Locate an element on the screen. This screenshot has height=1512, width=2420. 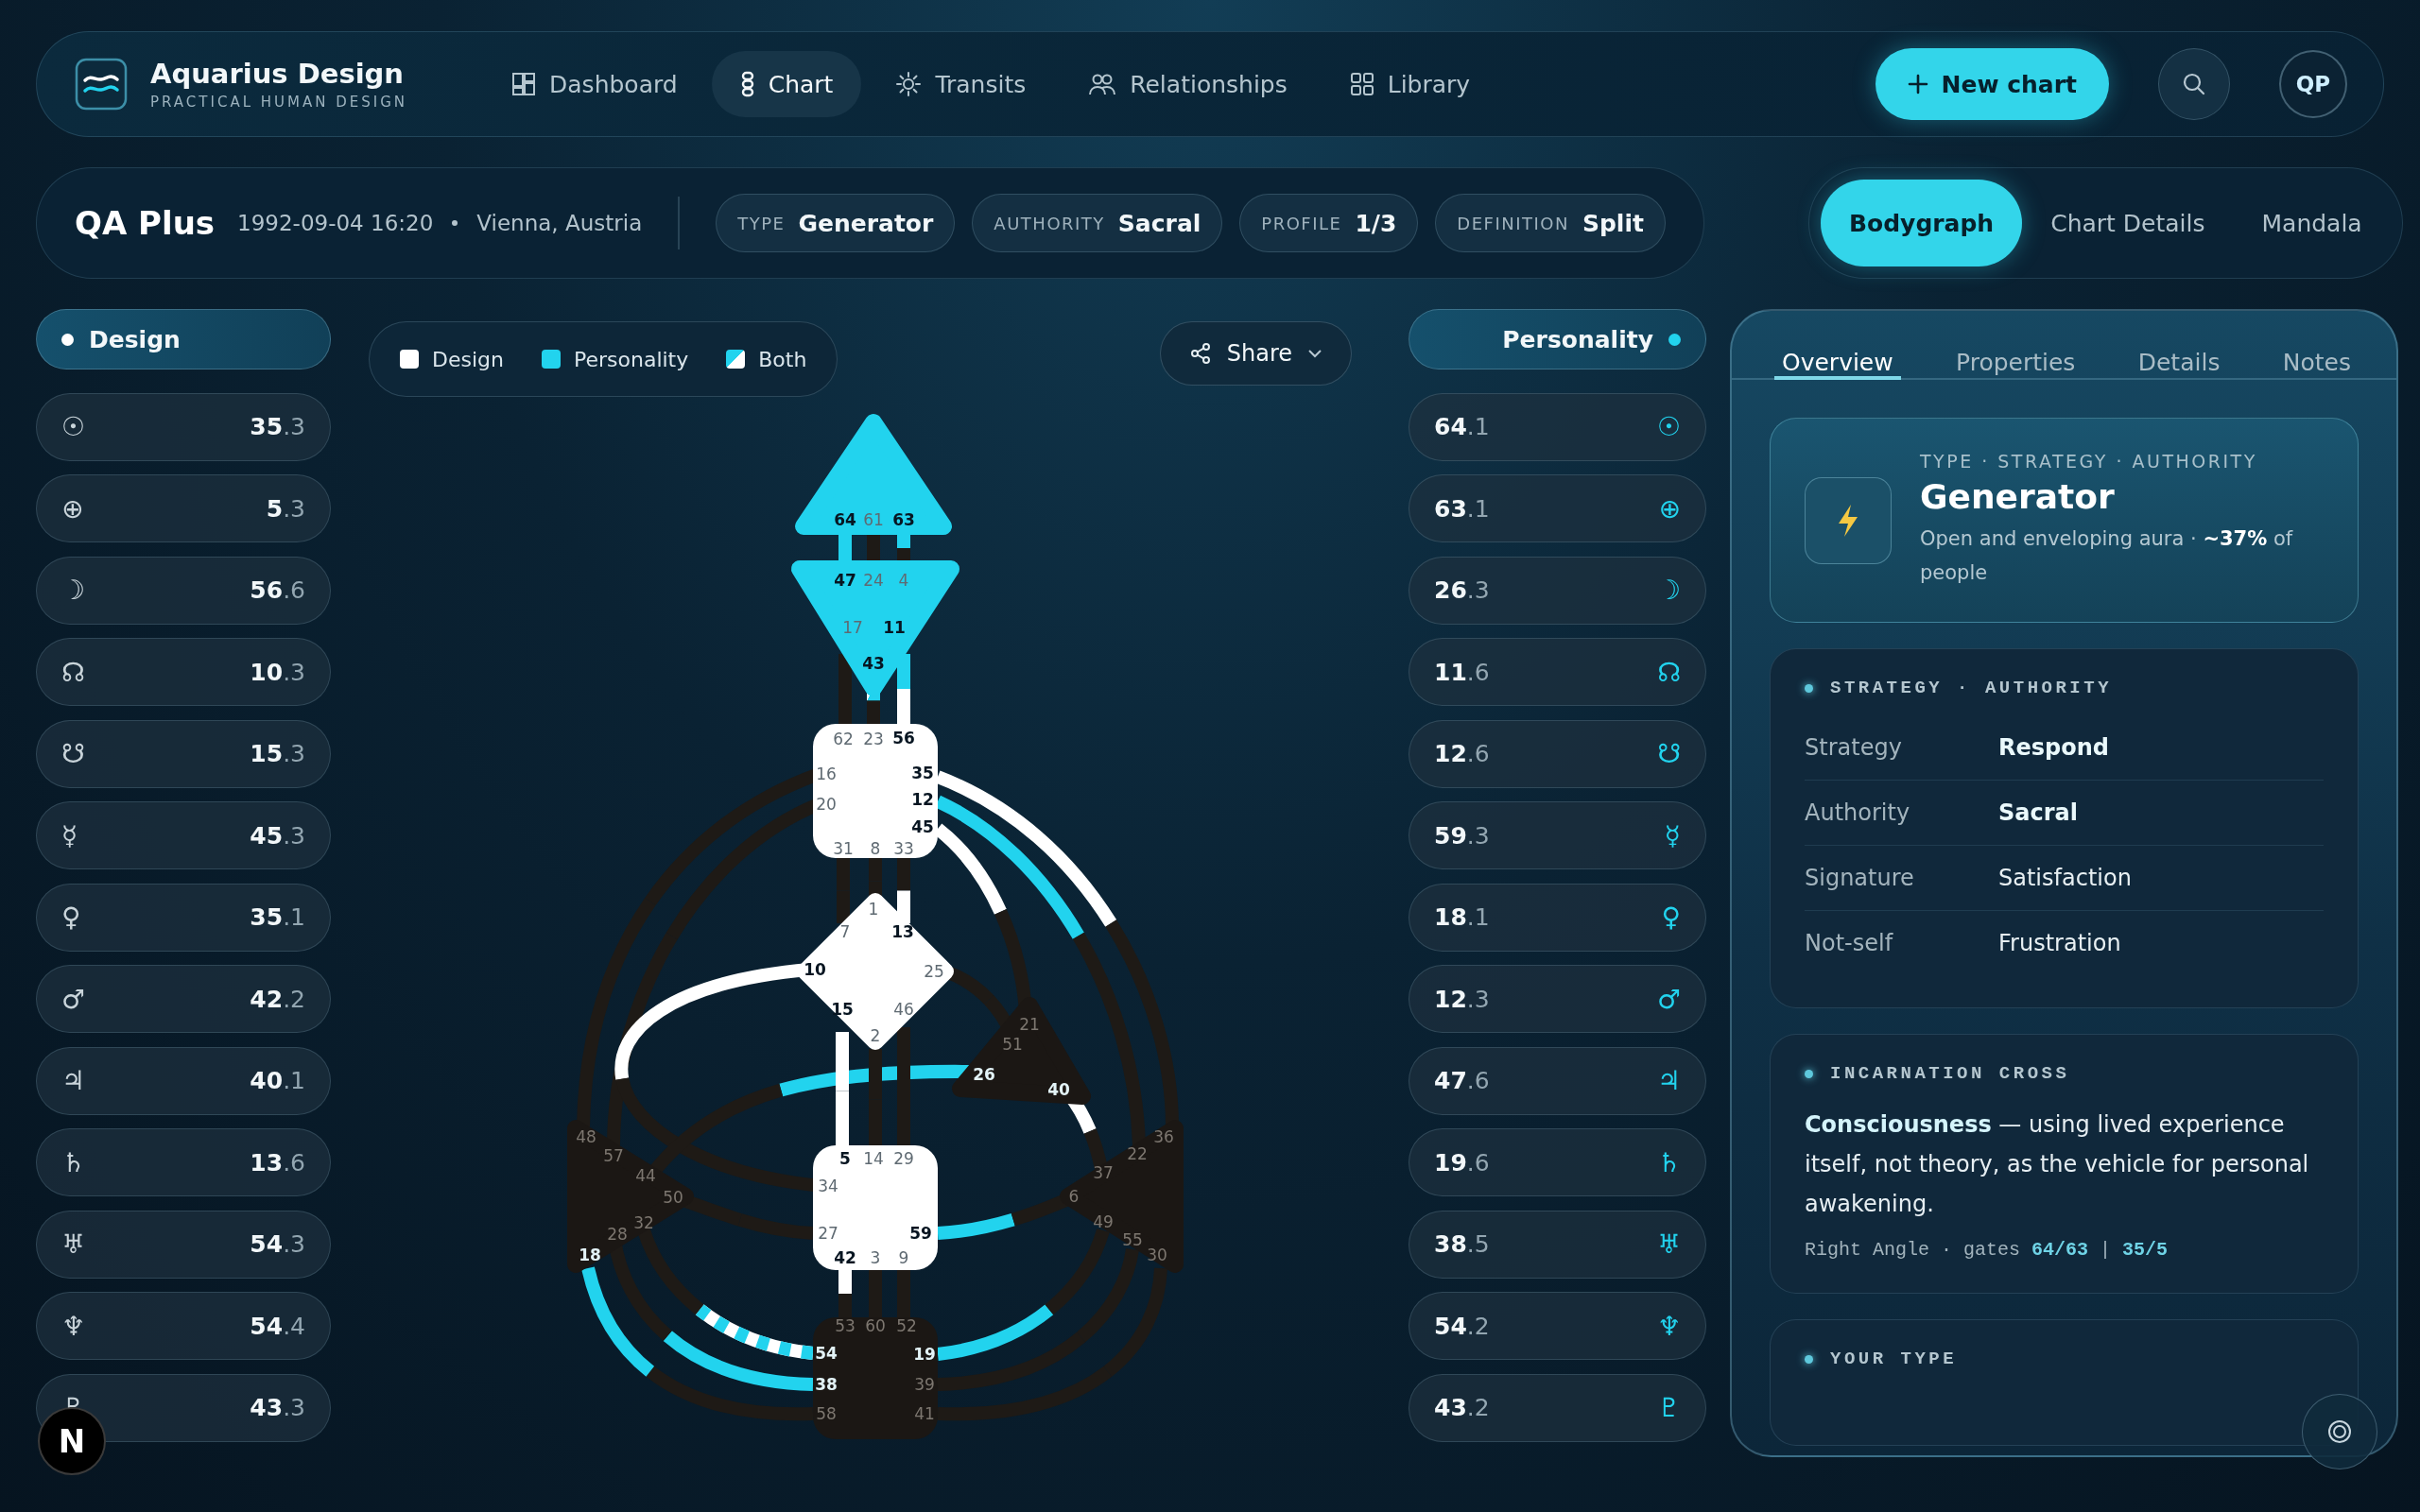
legend-label: Personality is located at coordinates (631, 359).